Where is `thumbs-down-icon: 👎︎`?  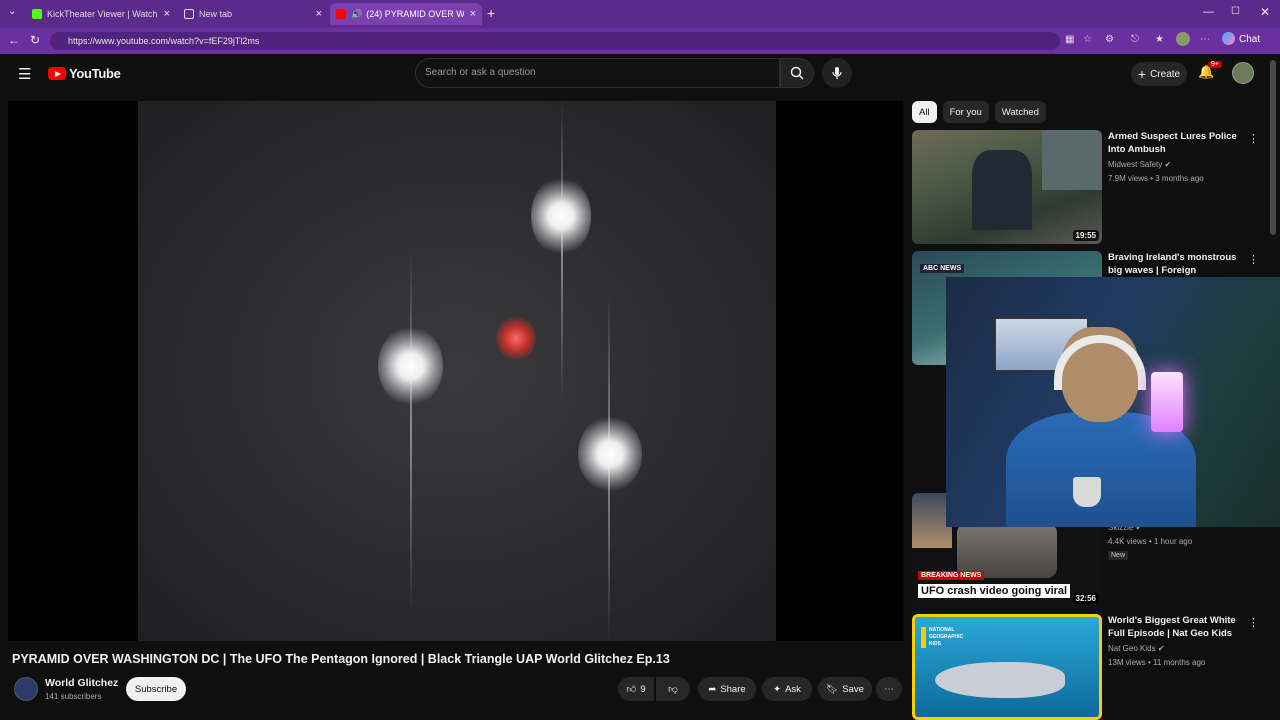 thumbs-down-icon: 👎︎ is located at coordinates (673, 689).